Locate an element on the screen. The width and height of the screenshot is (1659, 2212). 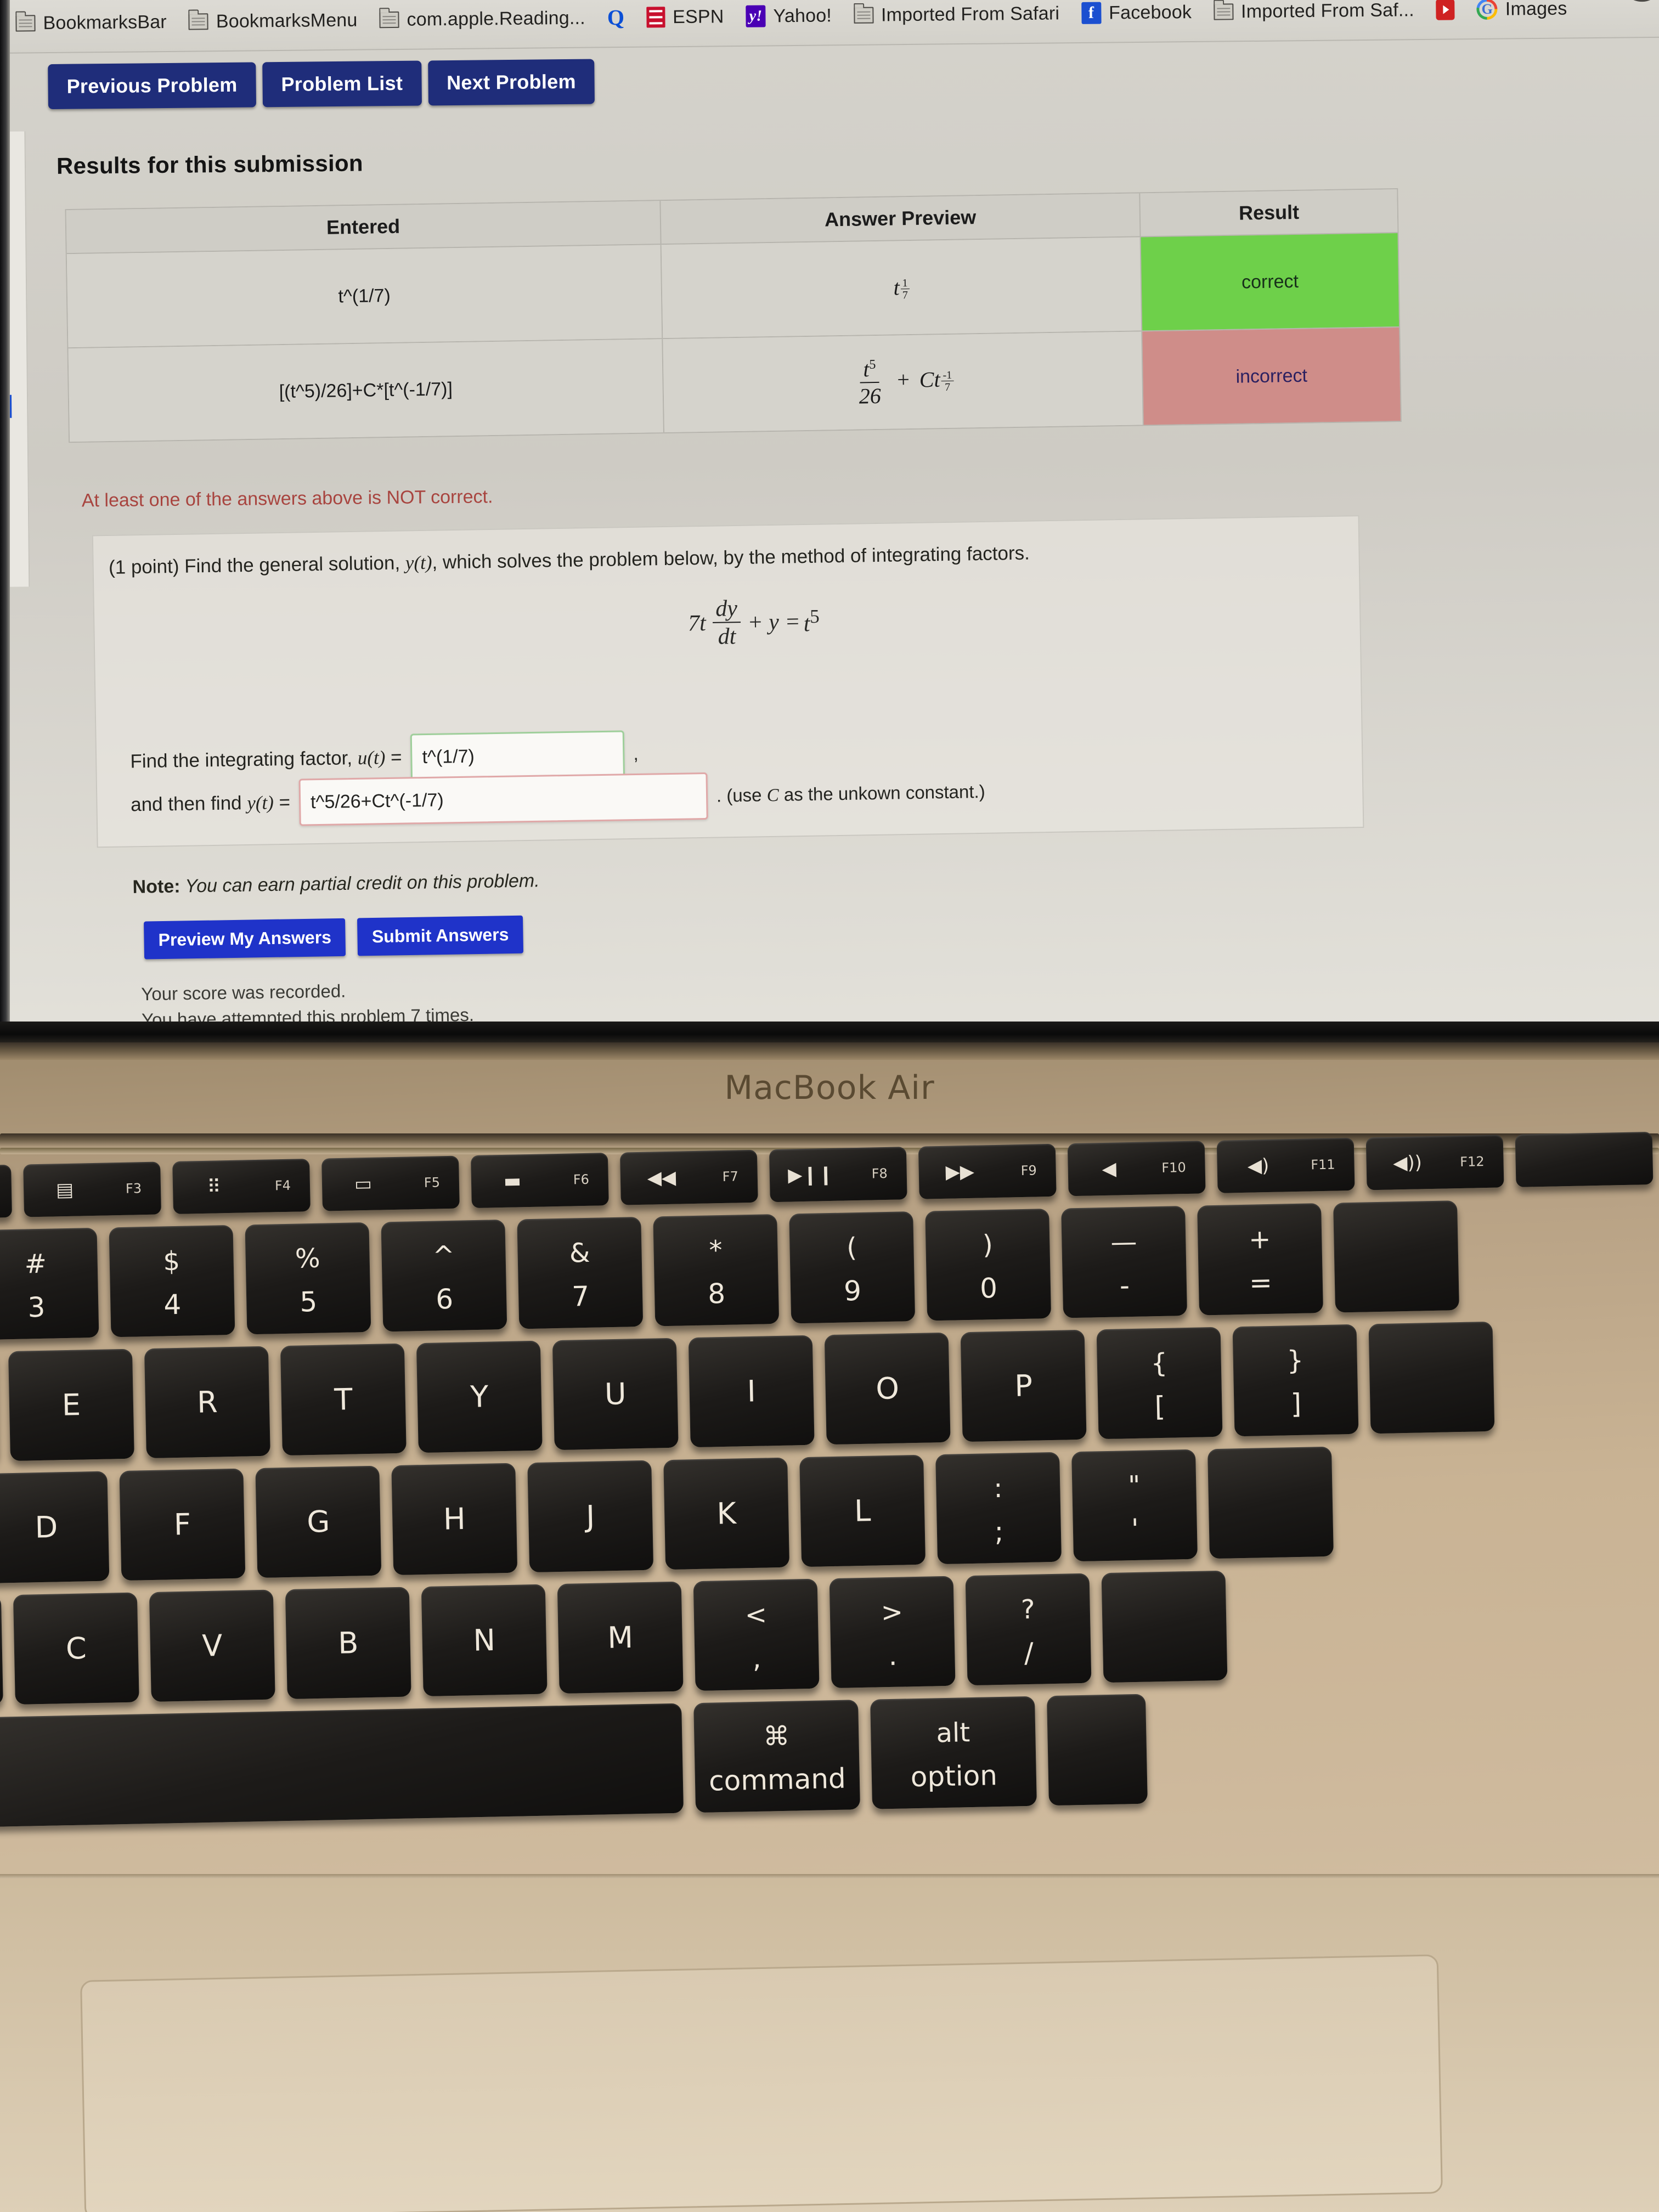
key-u: U is located at coordinates (615, 1394).